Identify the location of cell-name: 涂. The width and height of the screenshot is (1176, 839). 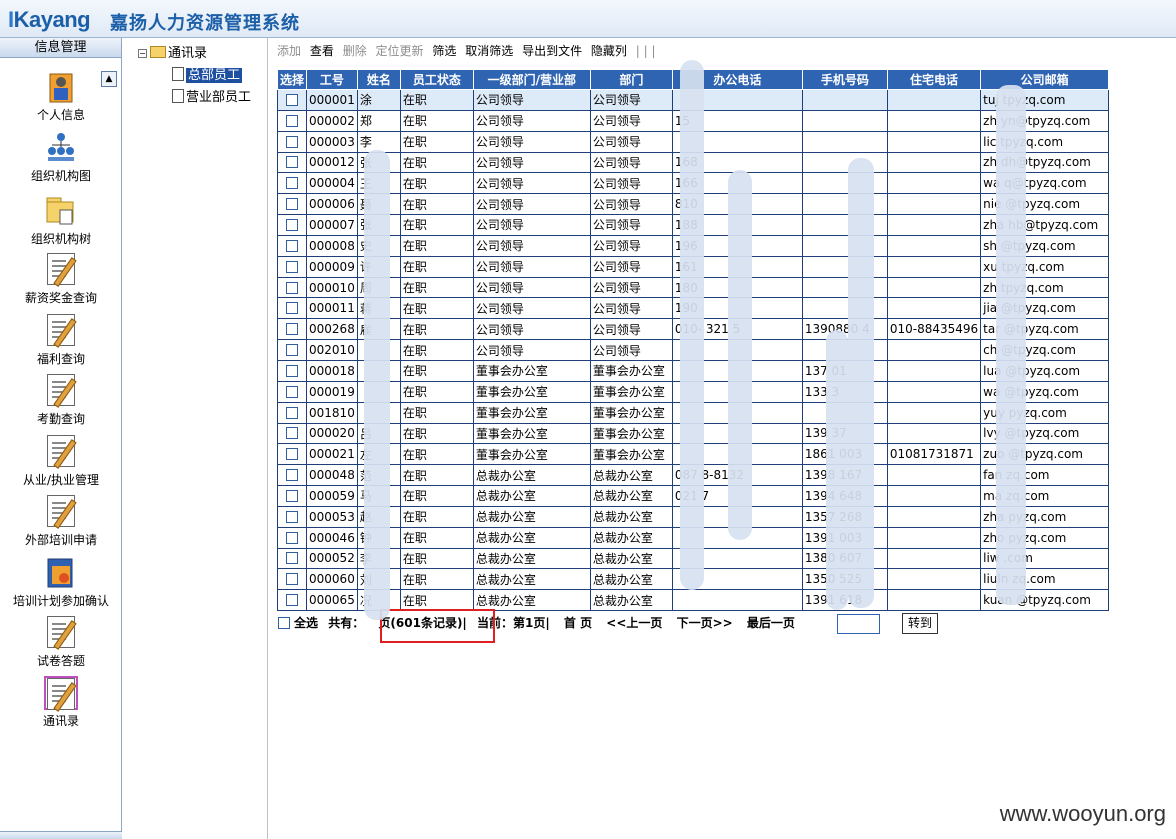
(378, 100).